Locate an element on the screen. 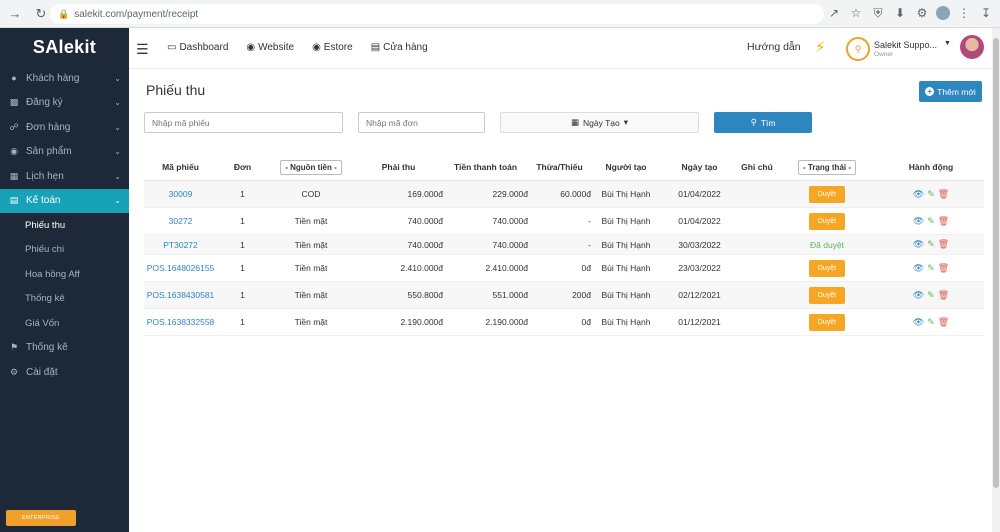 This screenshot has width=1000, height=532. sidebar-item-orders: ☍ Đơn hàng ⌄ is located at coordinates (64, 127).